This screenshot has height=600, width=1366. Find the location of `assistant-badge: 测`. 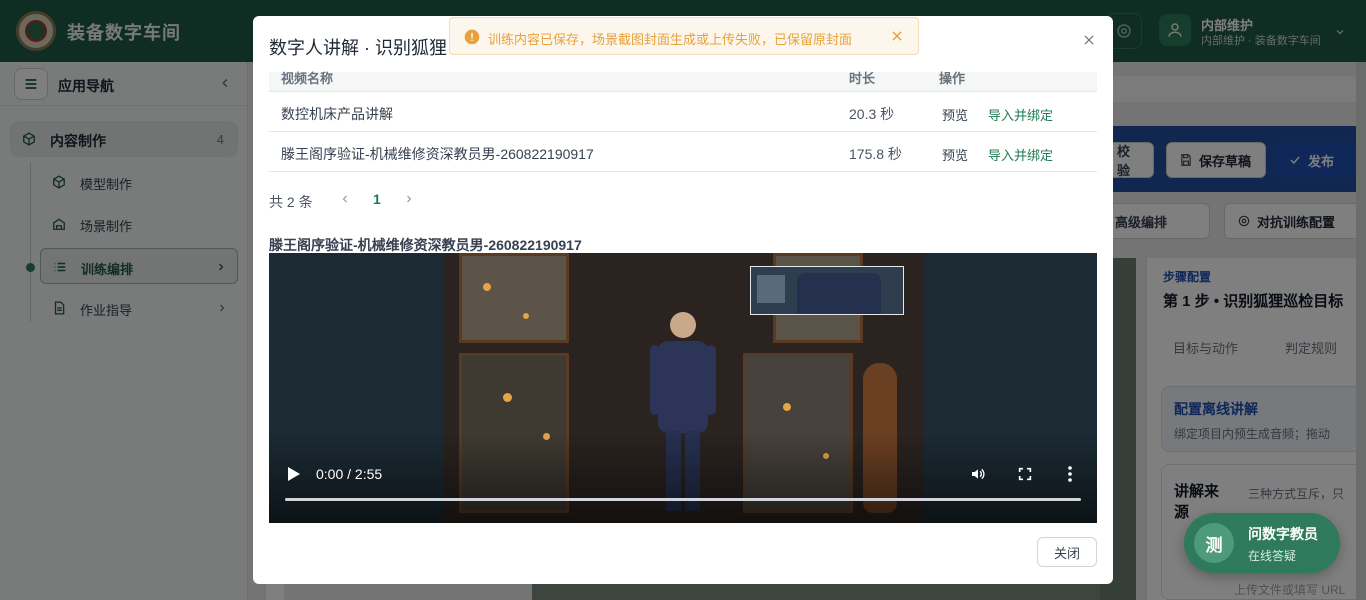

assistant-badge: 测 is located at coordinates (1214, 543).